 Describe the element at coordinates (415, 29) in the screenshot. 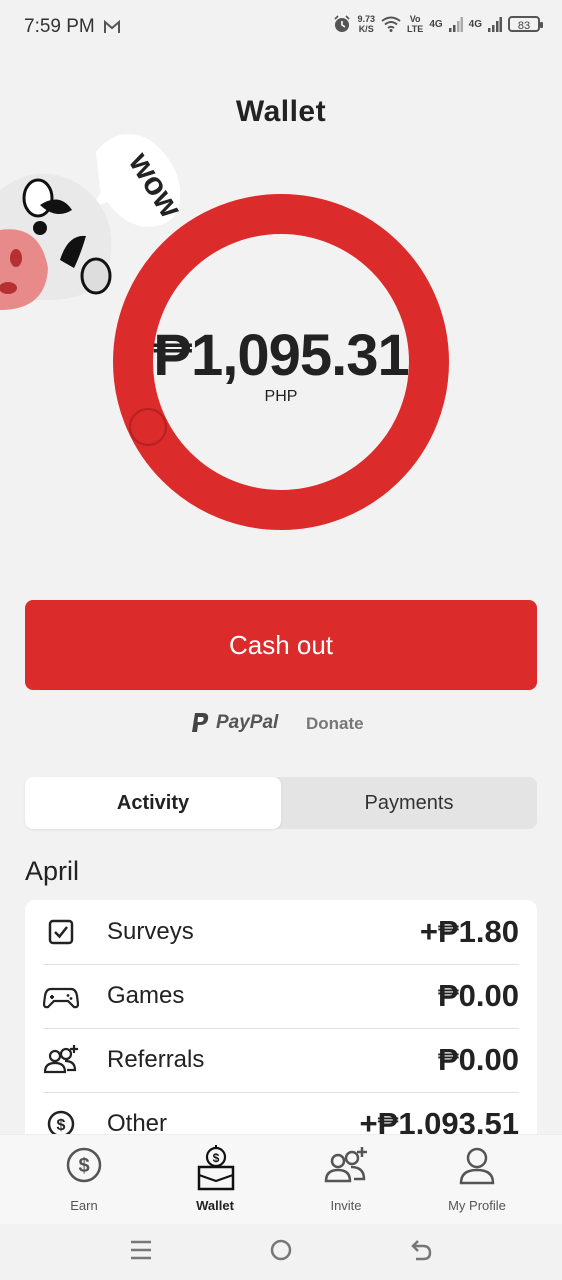

I see `volte-bottom: LTE` at that location.